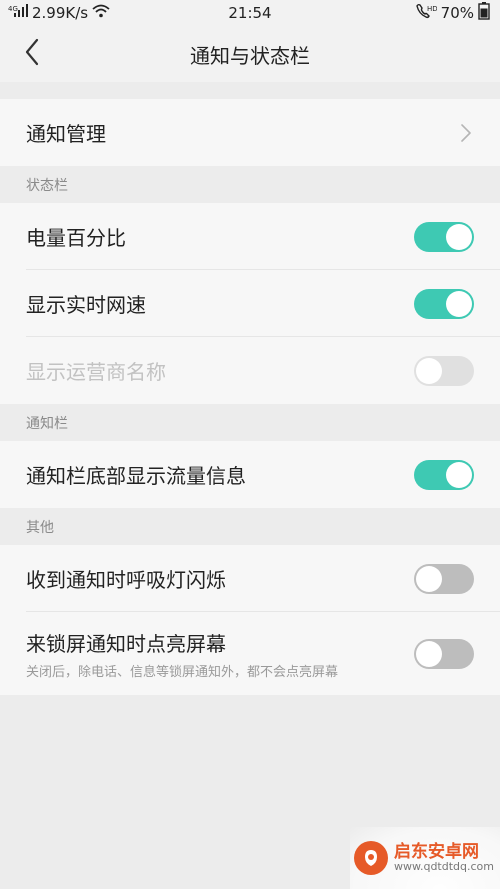  I want to click on battery-percent-label: 电量百分比, so click(76, 238).